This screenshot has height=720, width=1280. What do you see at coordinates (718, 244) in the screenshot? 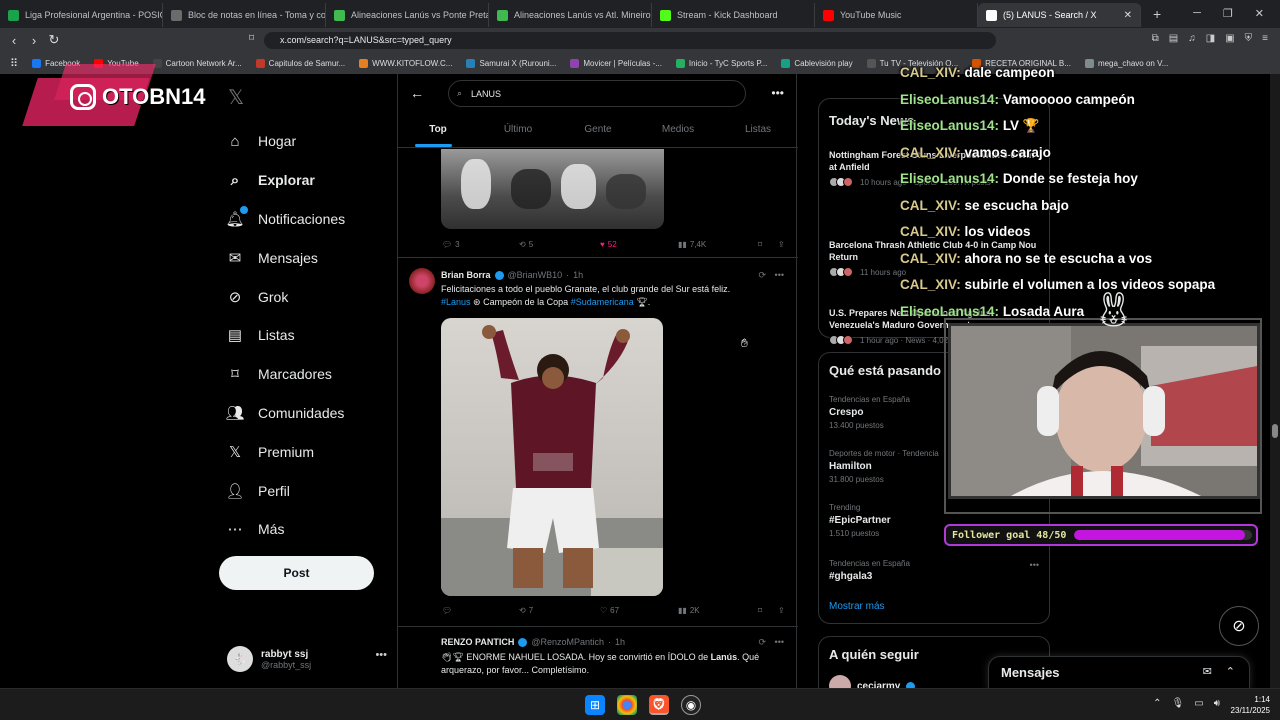
I see `views-stat: ▮▮ 7,4K` at bounding box center [718, 244].